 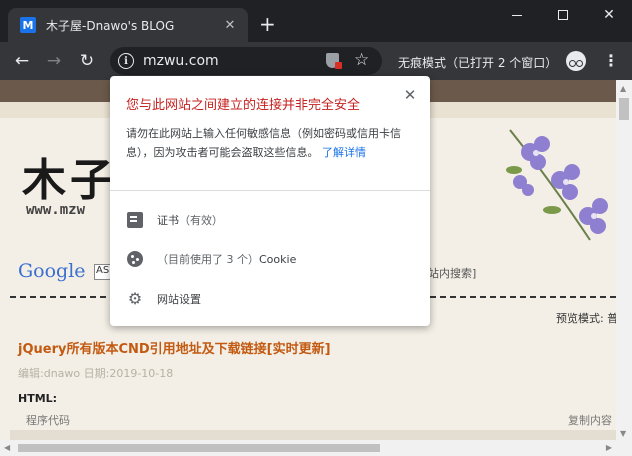 I want to click on connection-warning-title: 您与此网站之间建立的连接并非完全安全, so click(x=243, y=105).